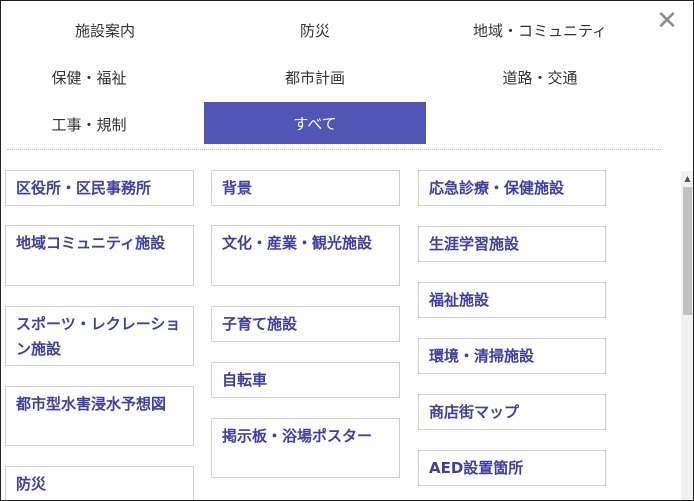  I want to click on tab-roads-traffic: 道路・交通, so click(540, 77).